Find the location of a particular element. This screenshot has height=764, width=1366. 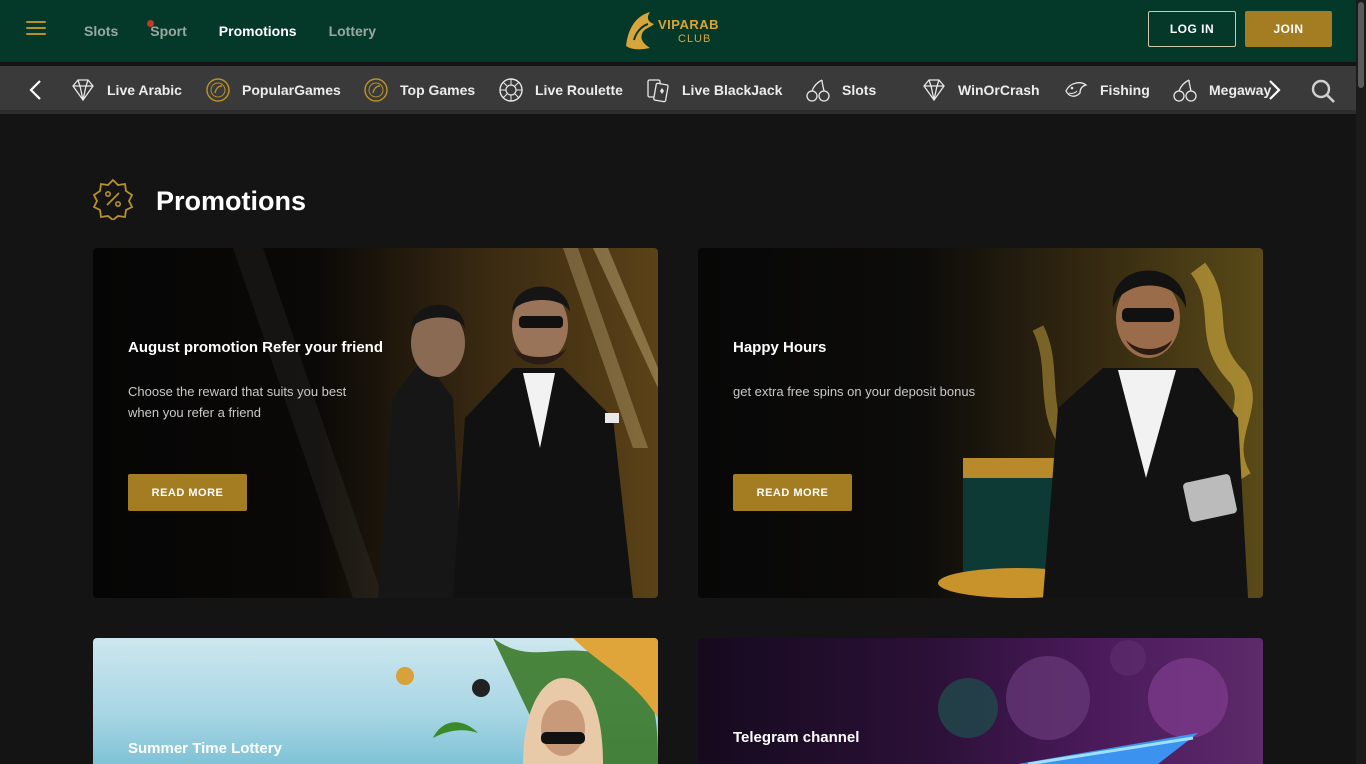

category-live-roulette: Live Roulette is located at coordinates (571, 90).